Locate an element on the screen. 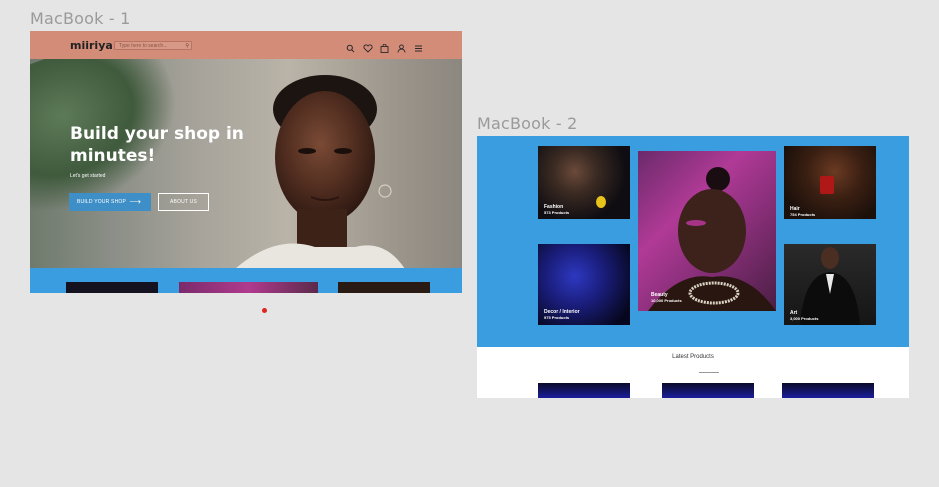  category-caption: Beauty 10,000 Products is located at coordinates (666, 298).